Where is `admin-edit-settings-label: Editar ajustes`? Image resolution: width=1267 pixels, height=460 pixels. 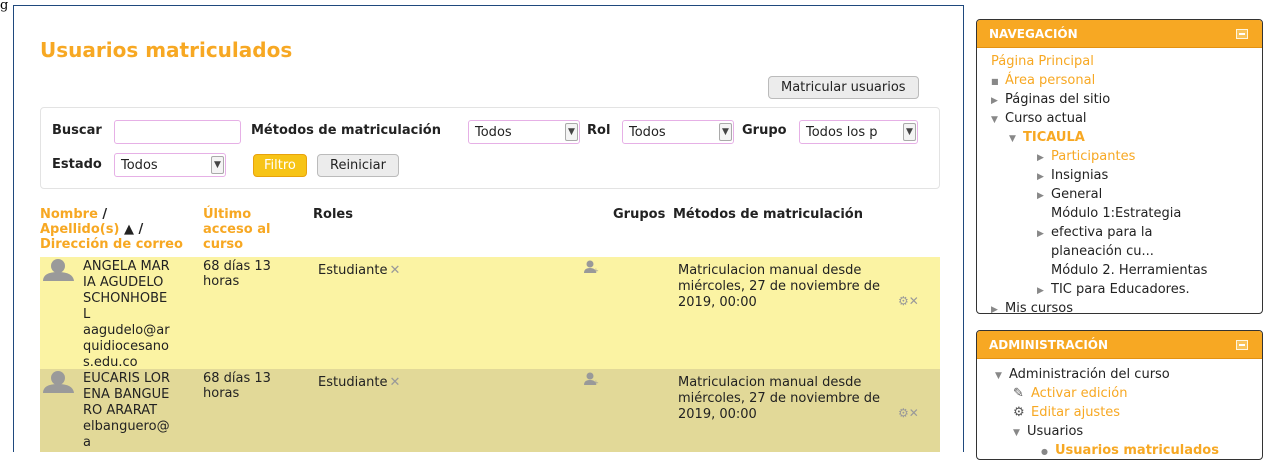
admin-edit-settings-label: Editar ajustes is located at coordinates (1076, 412).